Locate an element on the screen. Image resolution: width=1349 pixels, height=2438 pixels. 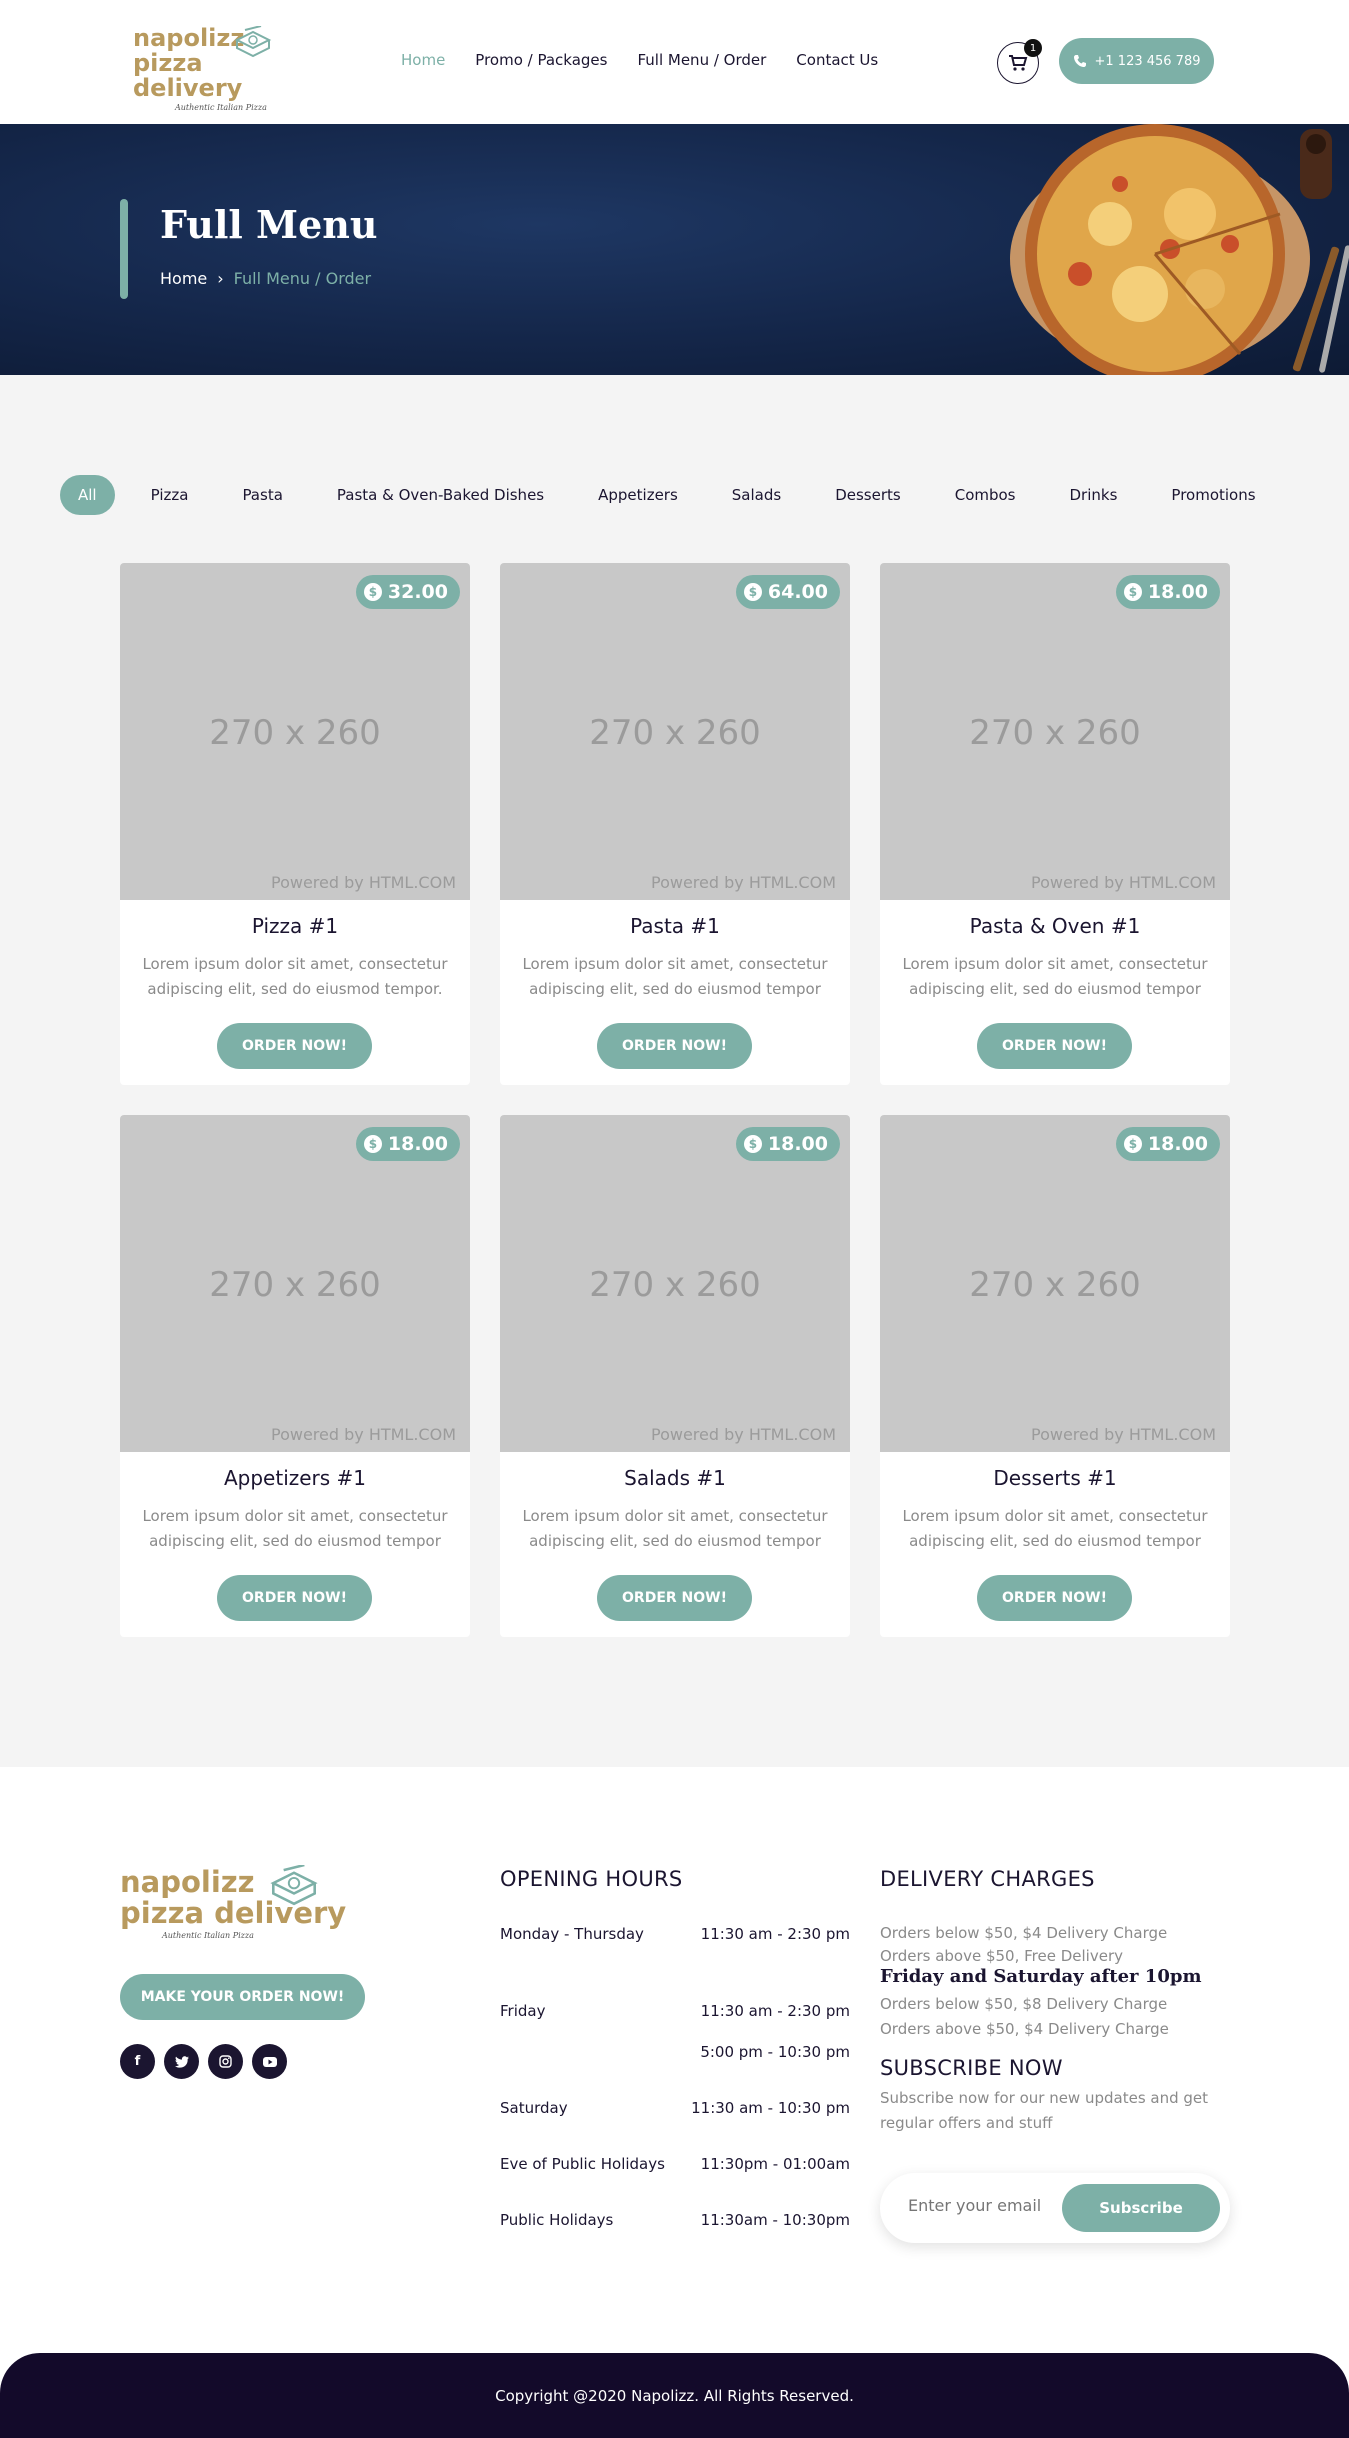
twitter-icon is located at coordinates (181, 2061).